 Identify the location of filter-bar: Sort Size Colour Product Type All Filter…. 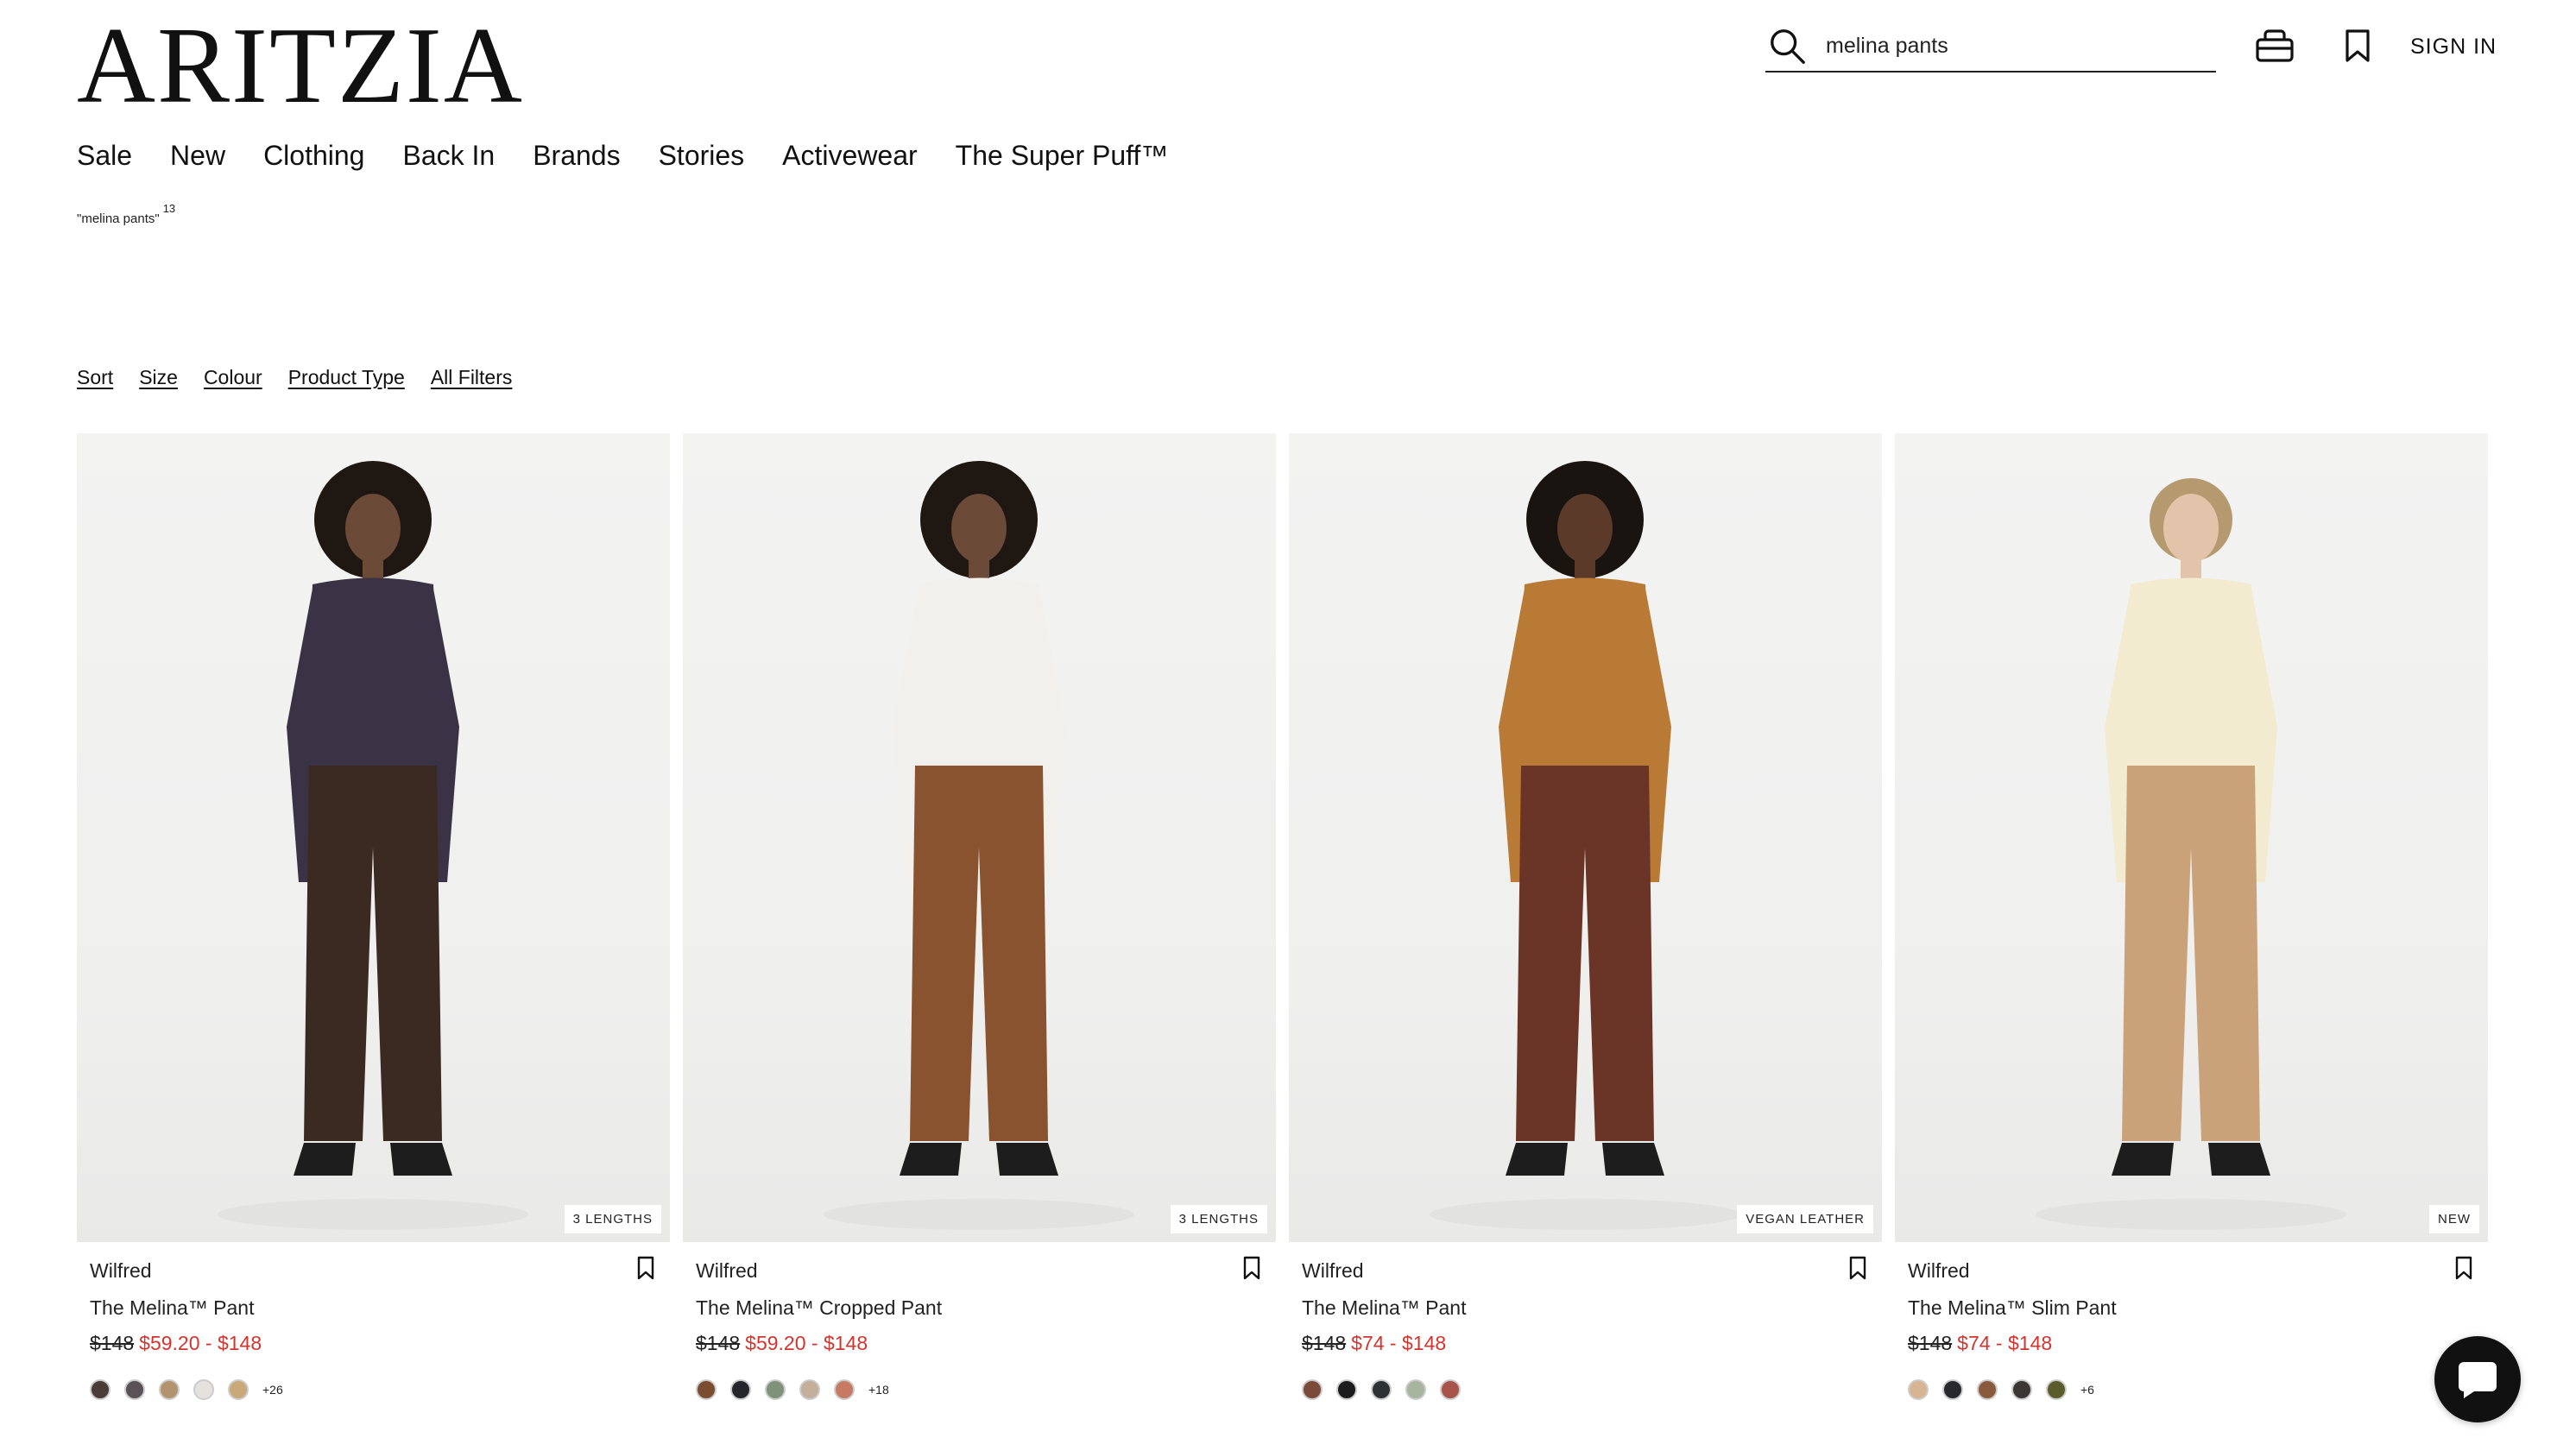
(307, 378).